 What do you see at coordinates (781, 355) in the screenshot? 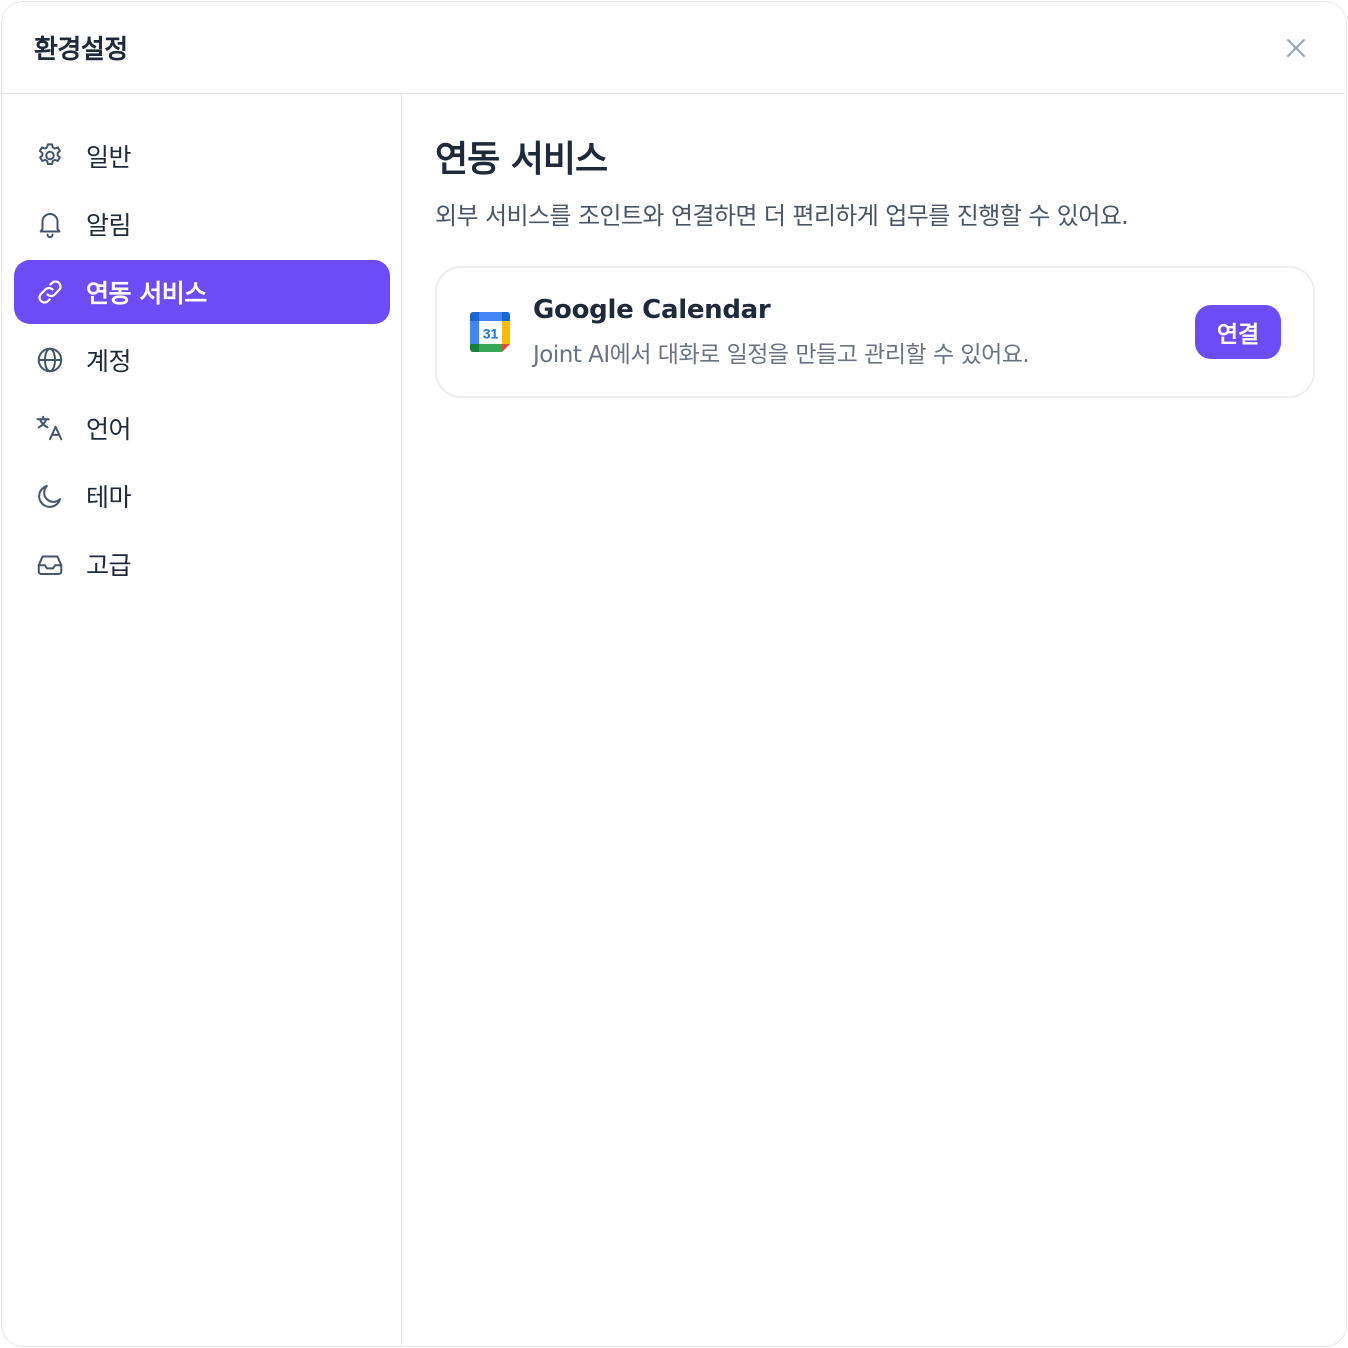
I see `service-description: Joint AI에서 대화로 일정을 만들고 관리할 수 있어요.` at bounding box center [781, 355].